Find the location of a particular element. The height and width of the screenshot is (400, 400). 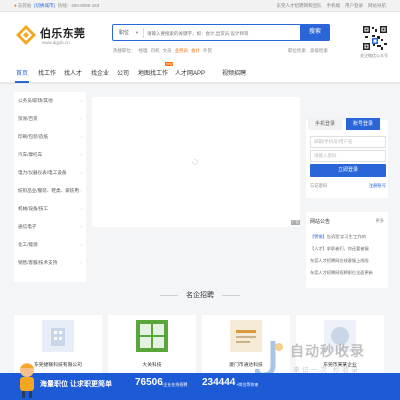

login-links: 忘记密码 注册账号 is located at coordinates (348, 186).